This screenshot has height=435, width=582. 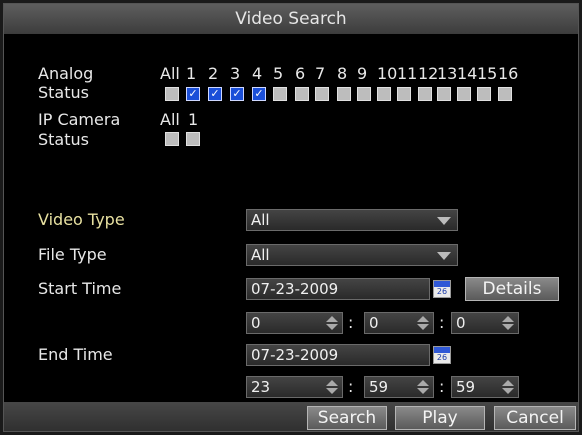 What do you see at coordinates (464, 94) in the screenshot?
I see `analog-channel-14-checkbox` at bounding box center [464, 94].